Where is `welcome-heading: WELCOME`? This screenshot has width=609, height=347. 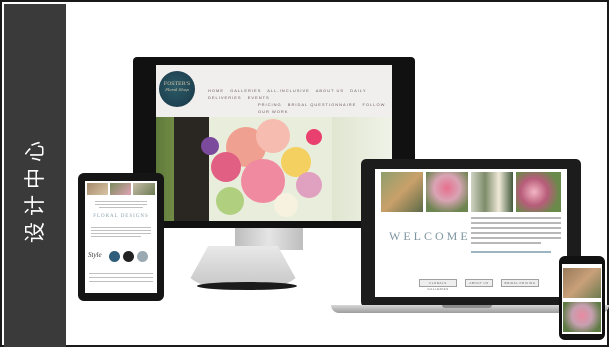
welcome-heading: WELCOME is located at coordinates (430, 236).